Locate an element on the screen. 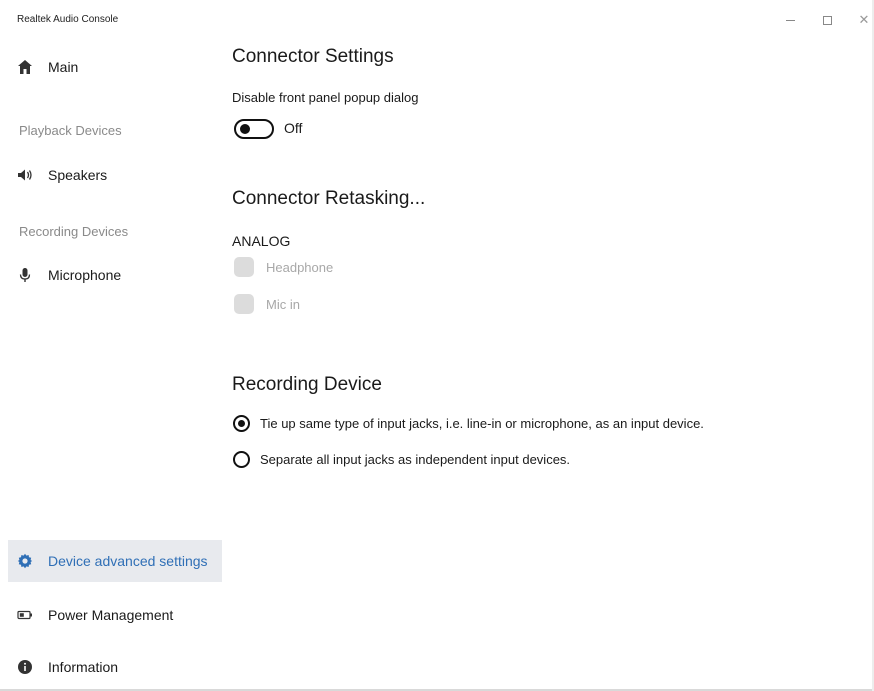 The width and height of the screenshot is (874, 691). speaker-icon is located at coordinates (25, 175).